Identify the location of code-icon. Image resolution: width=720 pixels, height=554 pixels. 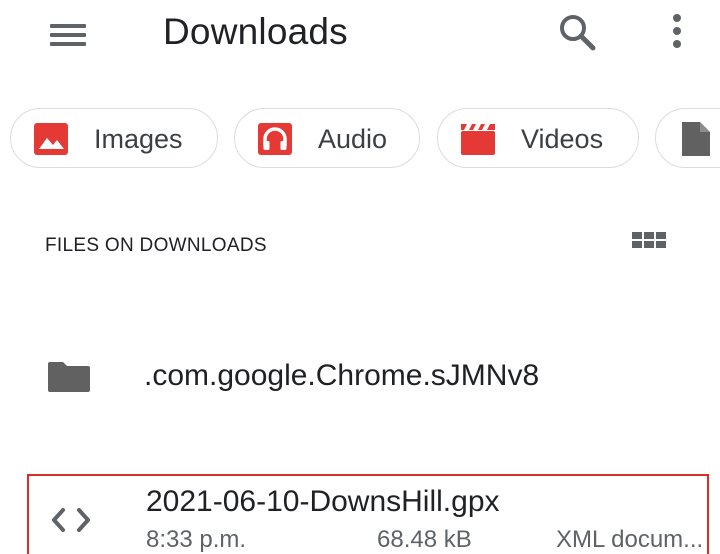
(71, 520).